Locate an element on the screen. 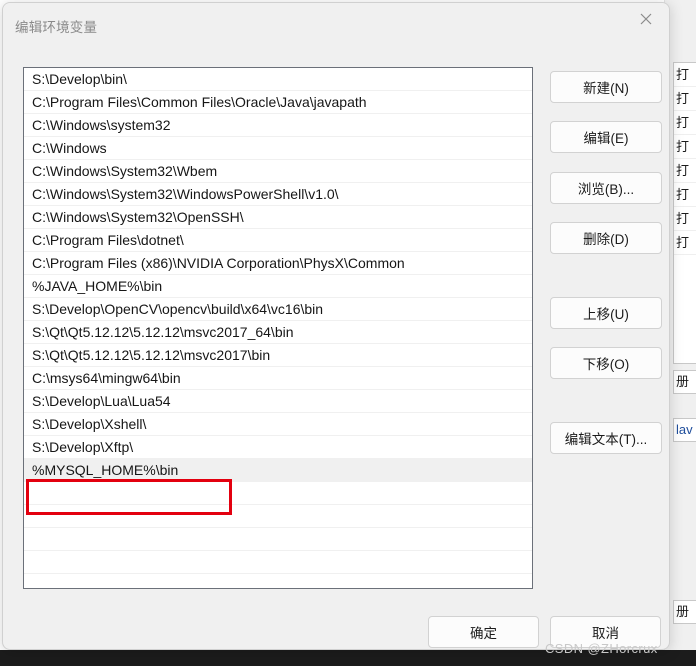 The width and height of the screenshot is (696, 666). title-bar: 编辑环境变量 is located at coordinates (336, 25).